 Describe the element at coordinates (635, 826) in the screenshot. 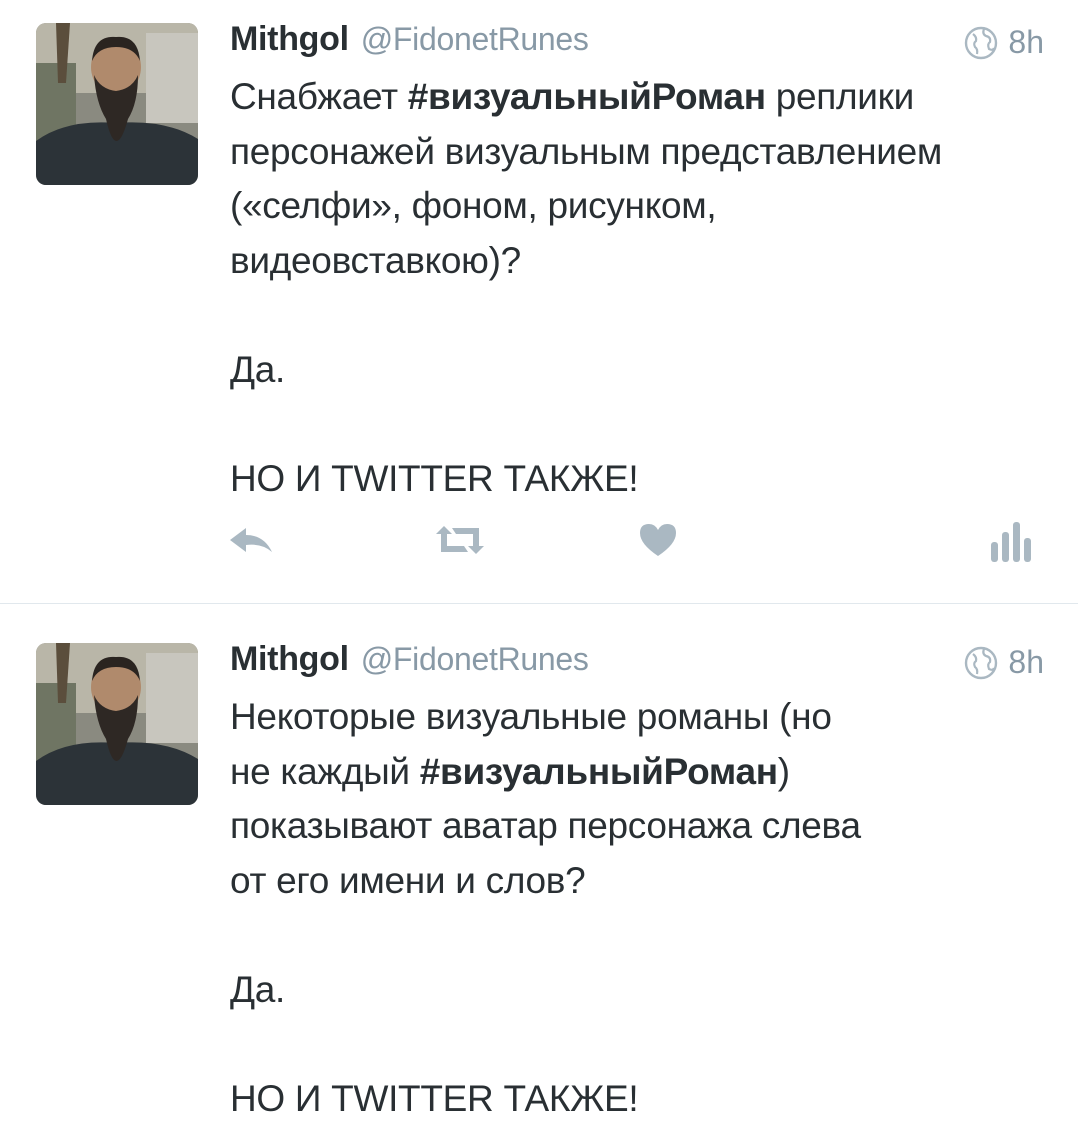

I see `tweet-text-line: показывают аватар персонажа слева` at that location.